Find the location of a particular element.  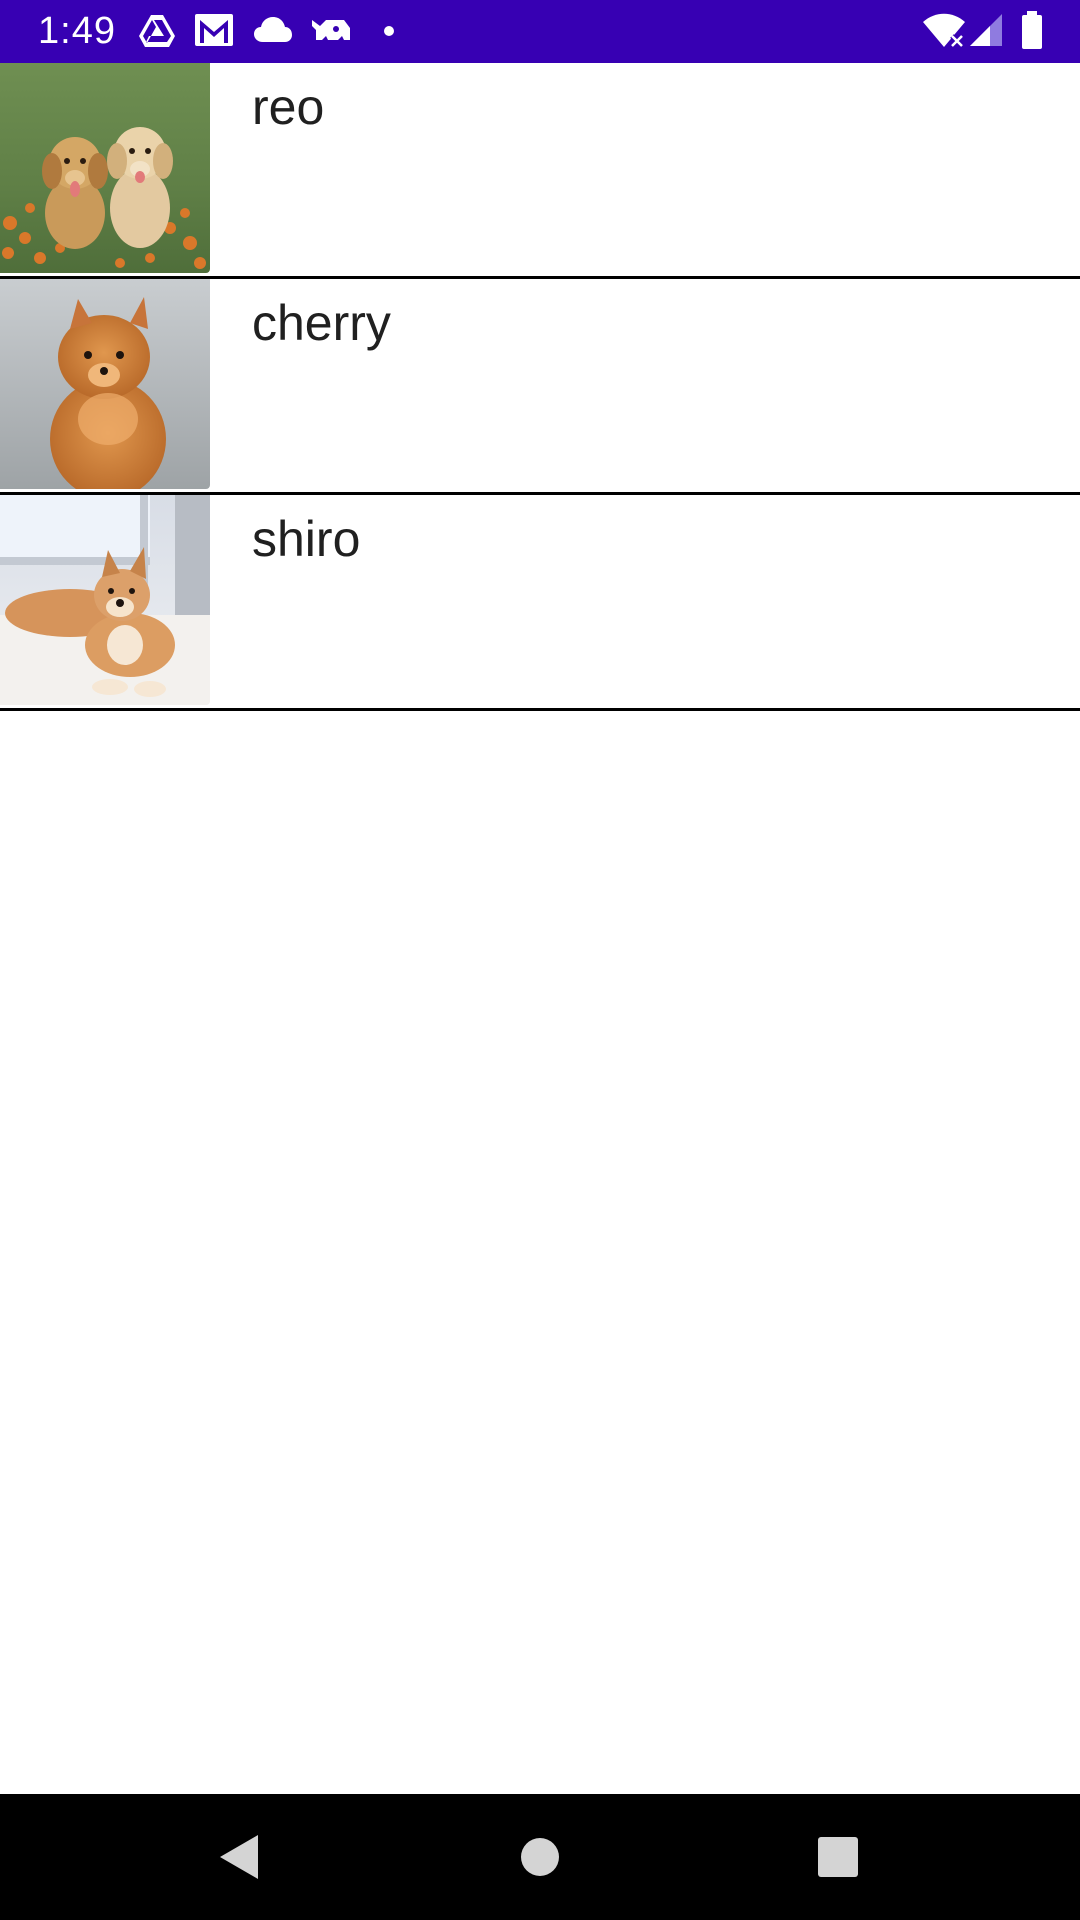

dog-name: cherry is located at coordinates (321, 323).